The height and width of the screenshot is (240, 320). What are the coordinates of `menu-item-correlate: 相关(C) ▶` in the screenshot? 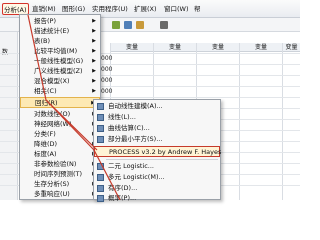 It's located at (60, 91).